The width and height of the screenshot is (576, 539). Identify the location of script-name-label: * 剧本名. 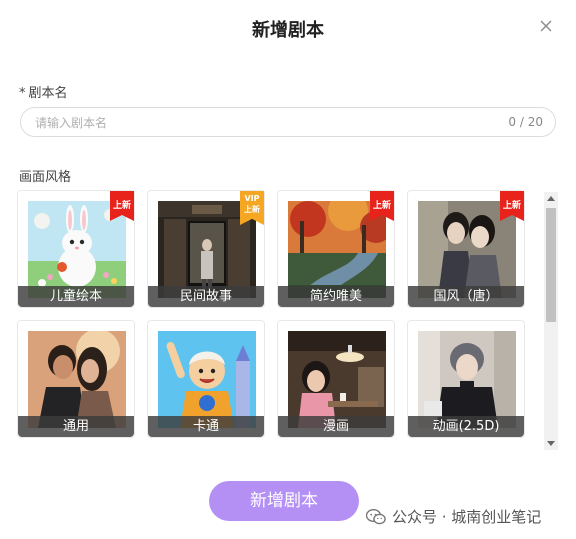
(43, 91).